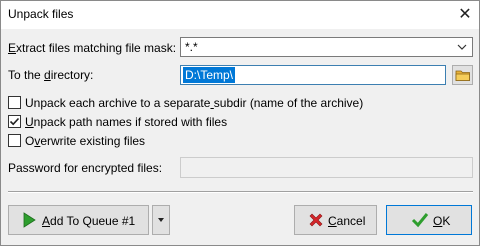 The image size is (480, 246). I want to click on unpack-paths-label: Unpack path names if stored with files, so click(126, 122).